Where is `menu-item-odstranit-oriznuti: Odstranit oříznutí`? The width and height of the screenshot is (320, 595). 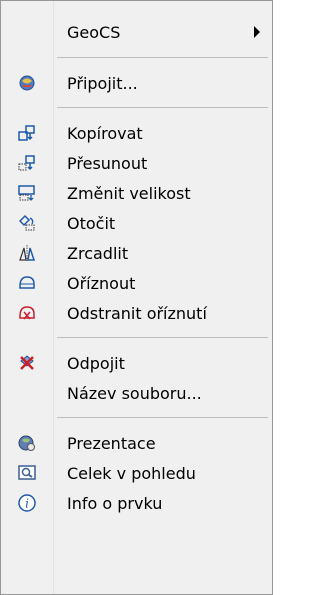
menu-item-odstranit-oriznuti: Odstranit oříznutí is located at coordinates (136, 313).